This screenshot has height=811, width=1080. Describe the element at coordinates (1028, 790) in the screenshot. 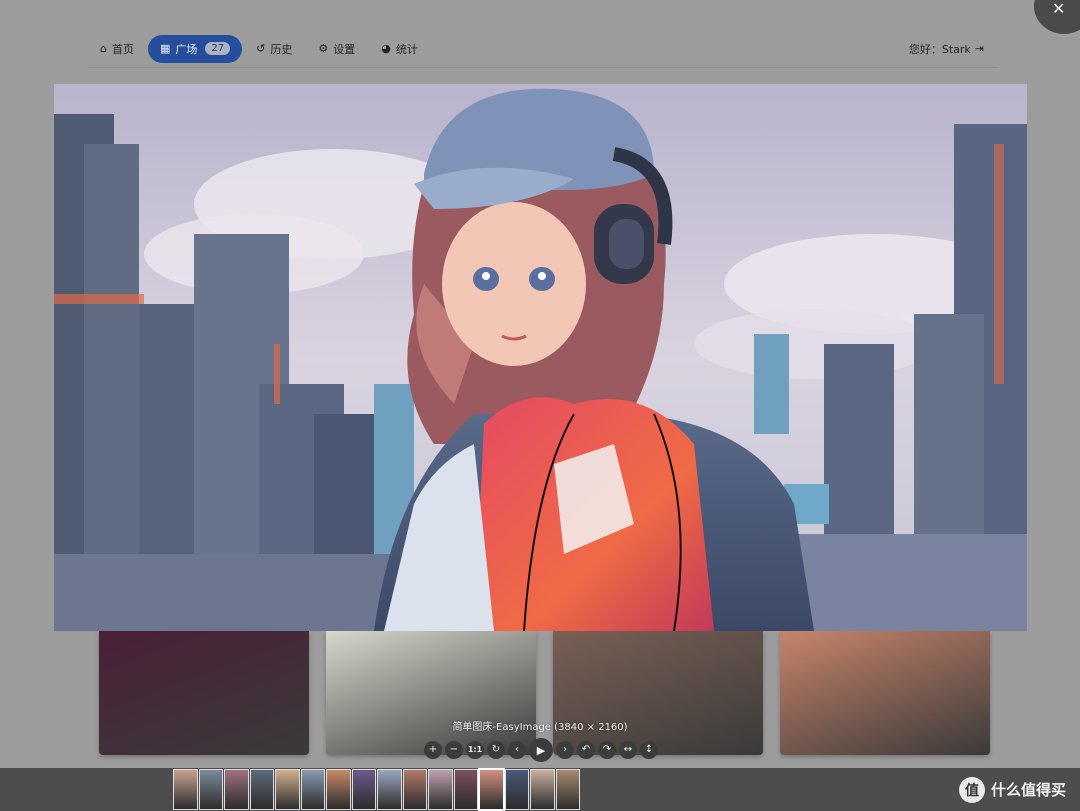

I see `watermark-text: 什么值得买` at that location.